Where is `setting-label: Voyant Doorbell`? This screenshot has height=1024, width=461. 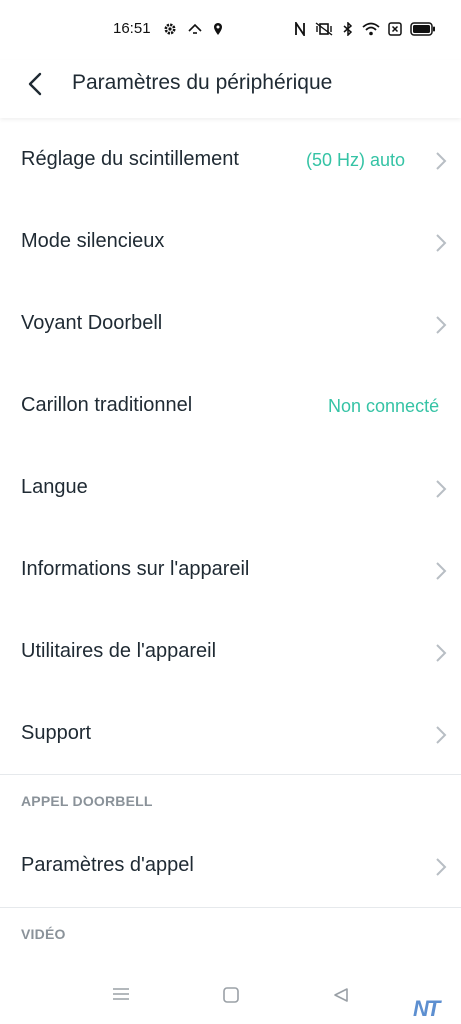
setting-label: Voyant Doorbell is located at coordinates (92, 323).